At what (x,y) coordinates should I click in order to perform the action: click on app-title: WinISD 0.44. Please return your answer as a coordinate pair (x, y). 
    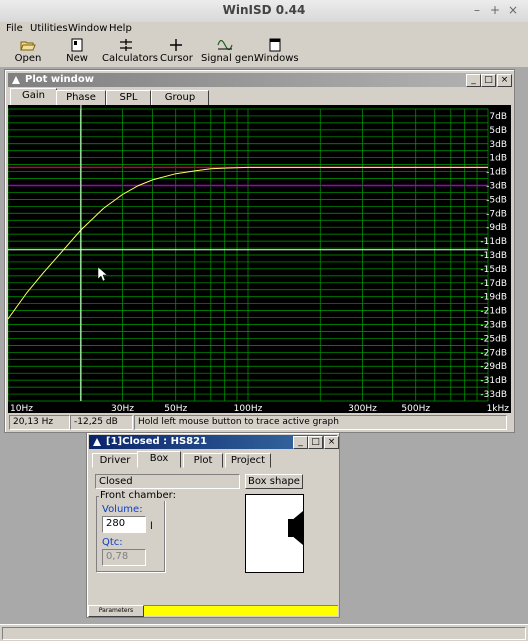
    Looking at the image, I should click on (264, 10).